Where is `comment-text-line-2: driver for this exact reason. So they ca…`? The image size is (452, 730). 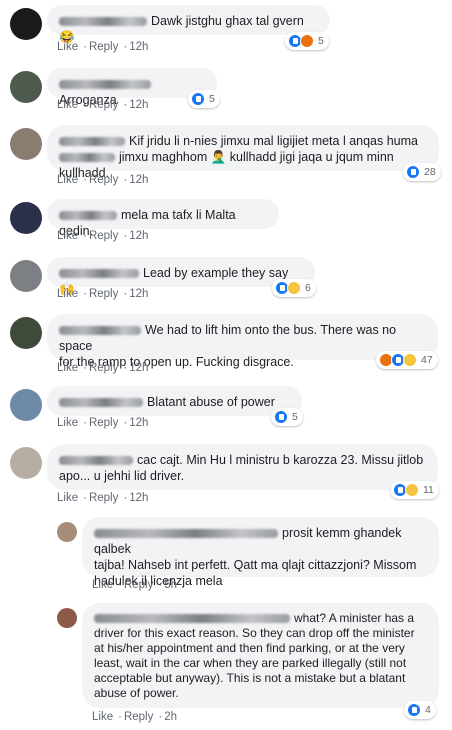 comment-text-line-2: driver for this exact reason. So they ca… is located at coordinates (254, 633).